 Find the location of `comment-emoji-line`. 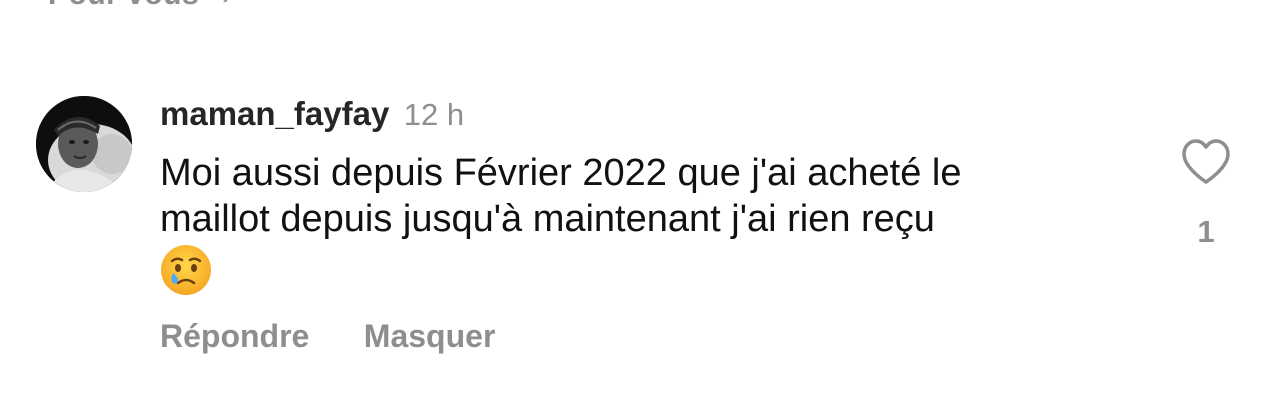

comment-emoji-line is located at coordinates (650, 269).